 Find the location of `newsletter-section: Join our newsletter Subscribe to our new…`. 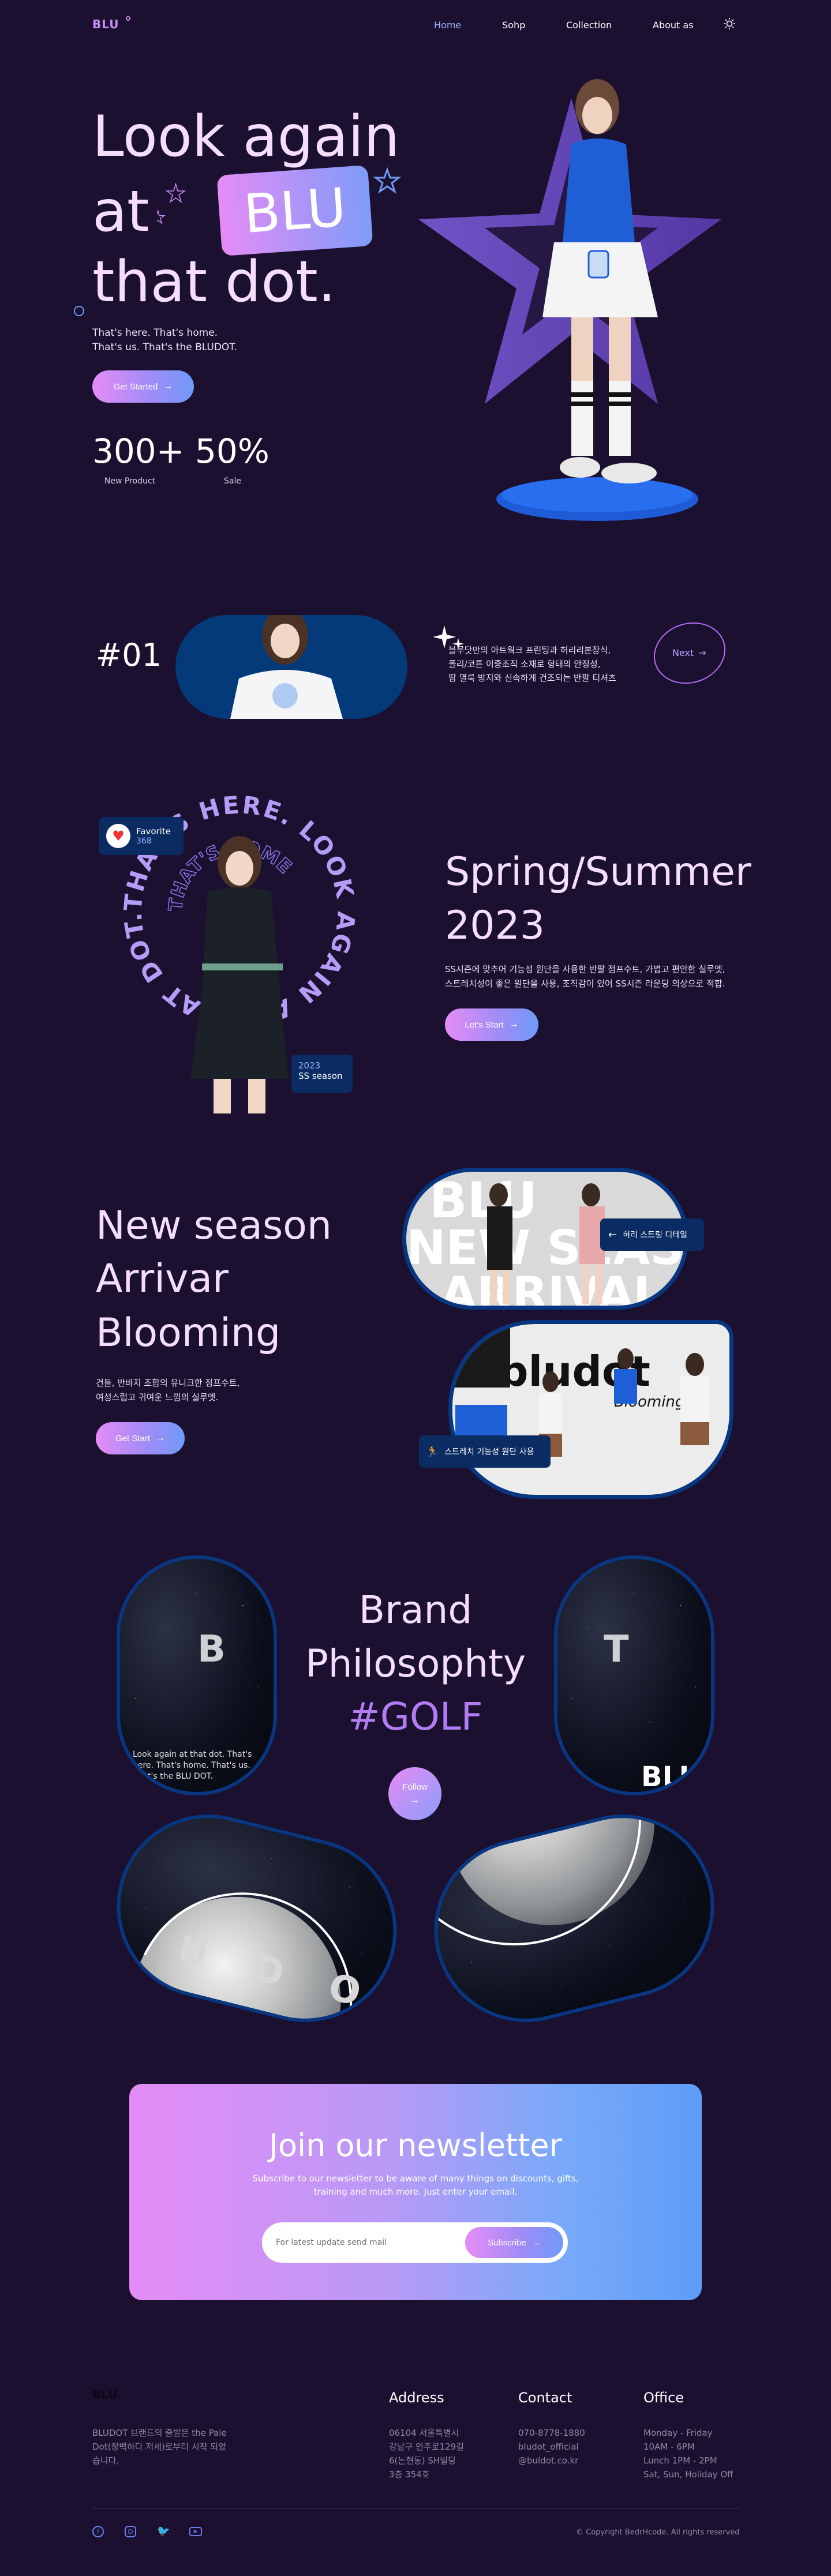

newsletter-section: Join our newsletter Subscribe to our new… is located at coordinates (415, 2192).